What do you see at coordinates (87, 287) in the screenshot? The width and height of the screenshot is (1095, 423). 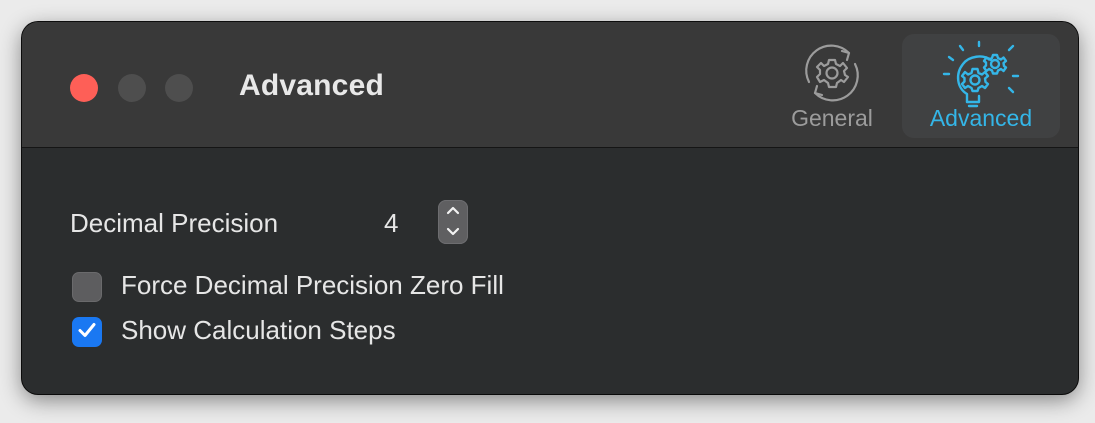 I see `zero-fill-checkbox` at bounding box center [87, 287].